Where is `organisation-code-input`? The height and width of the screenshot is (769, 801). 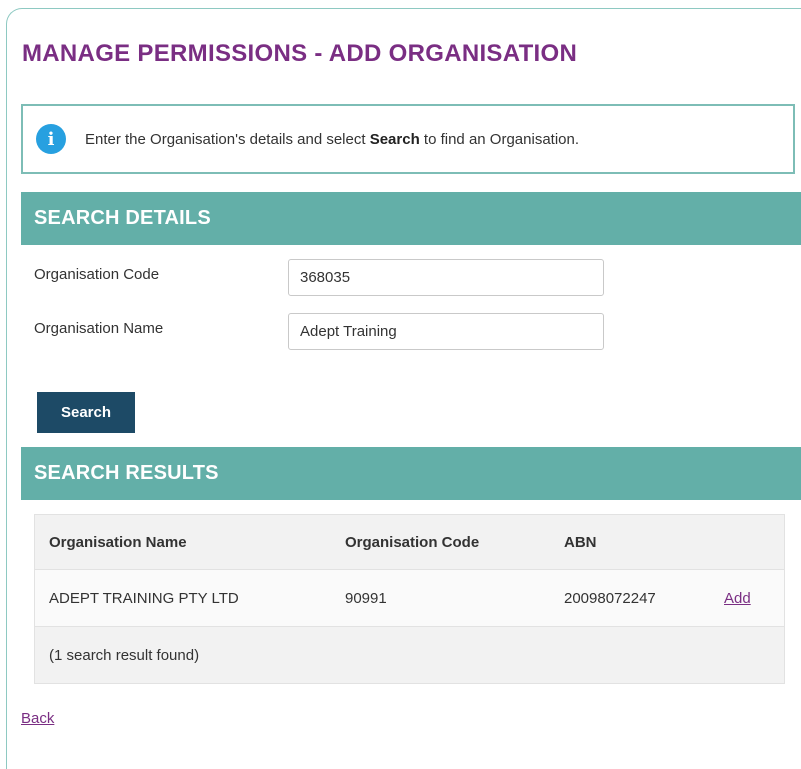
organisation-code-input is located at coordinates (446, 277).